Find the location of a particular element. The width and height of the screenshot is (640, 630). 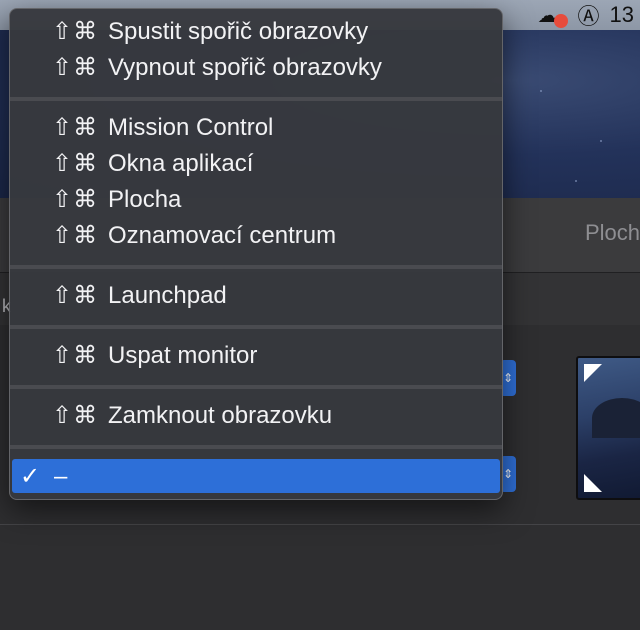

menu-item-label: Plocha is located at coordinates (145, 199).